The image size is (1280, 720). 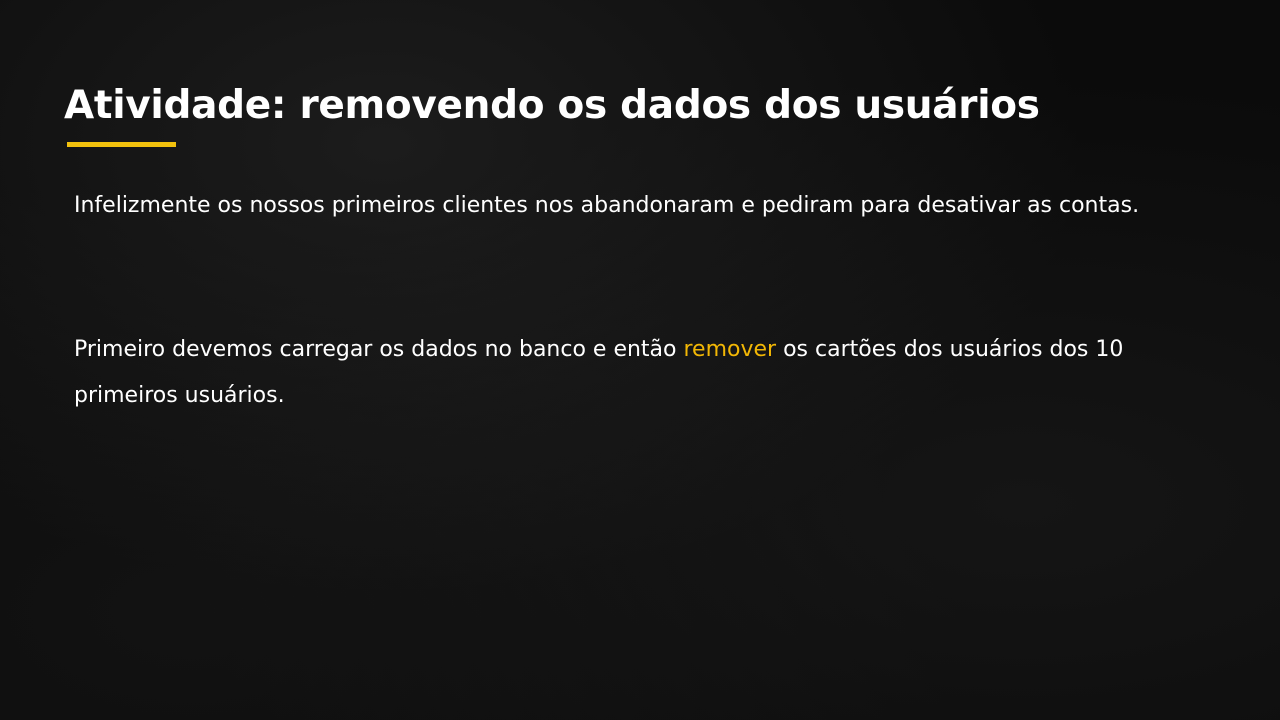 I want to click on title-underline, so click(x=121, y=144).